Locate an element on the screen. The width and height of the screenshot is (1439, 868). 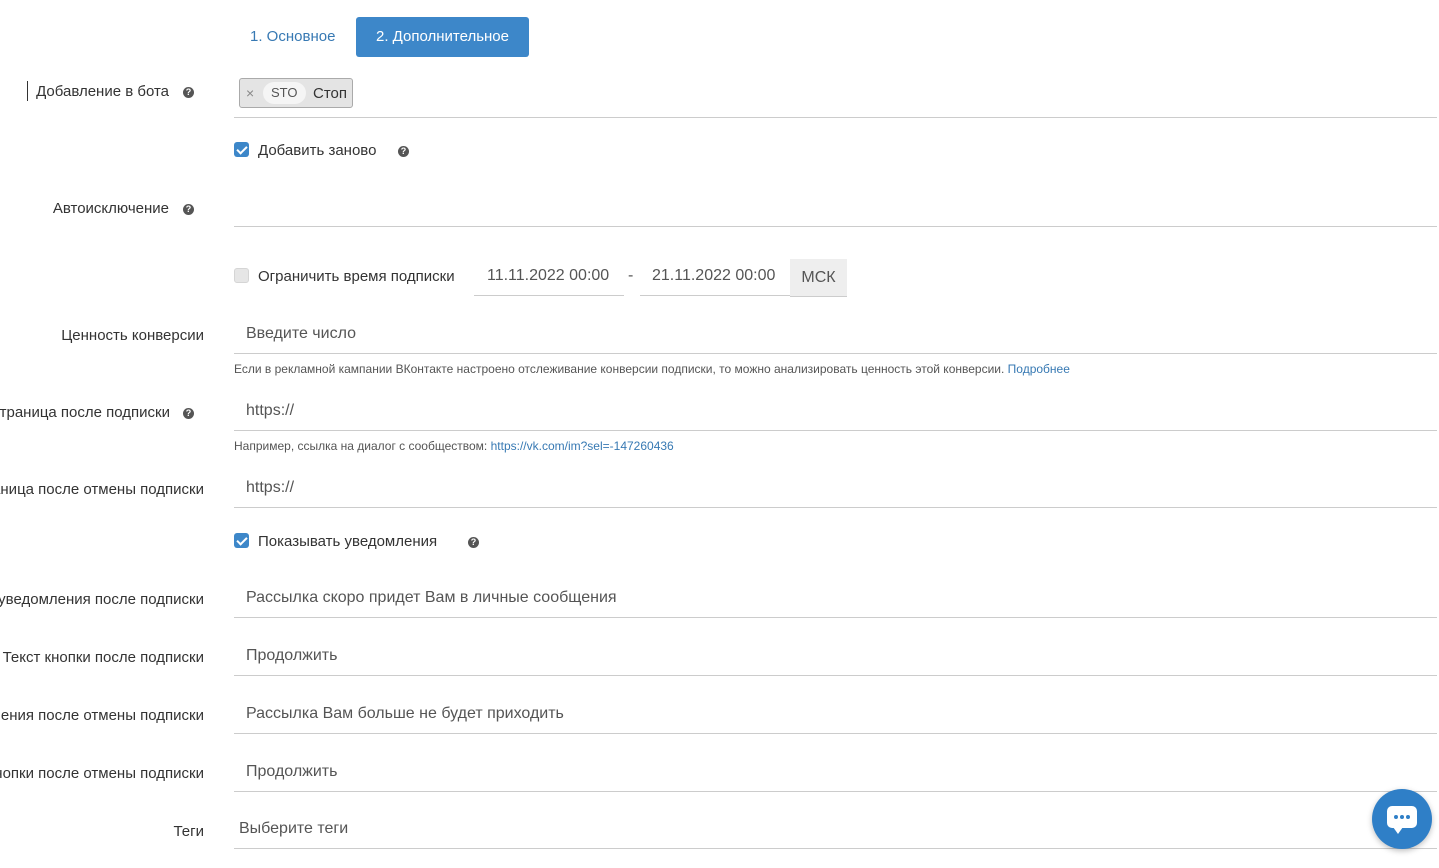
auto-exclude-label: Автоисключение is located at coordinates (110, 208).